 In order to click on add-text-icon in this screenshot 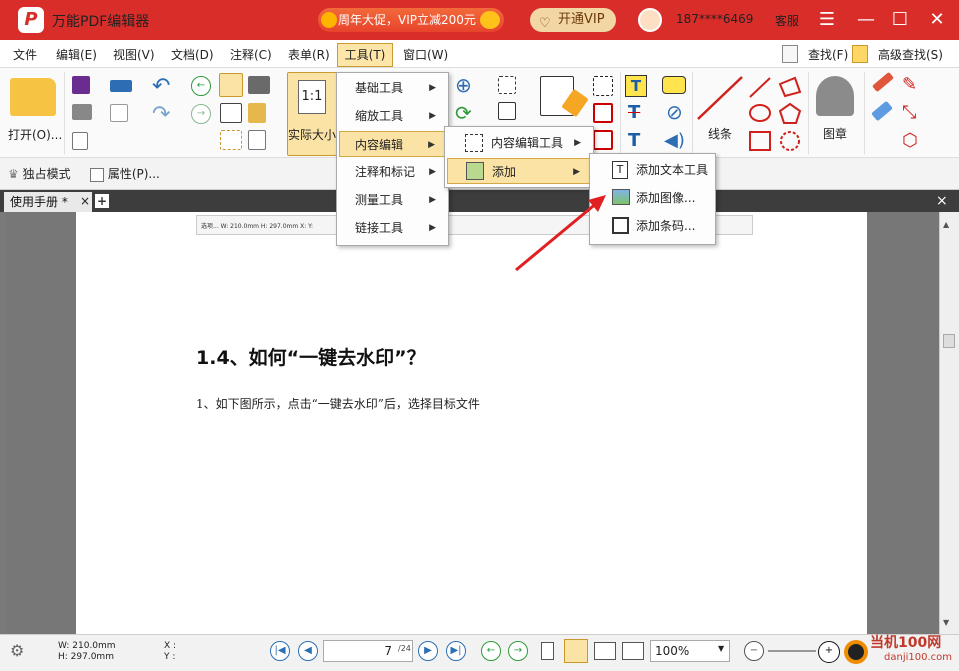, I will do `click(507, 111)`.